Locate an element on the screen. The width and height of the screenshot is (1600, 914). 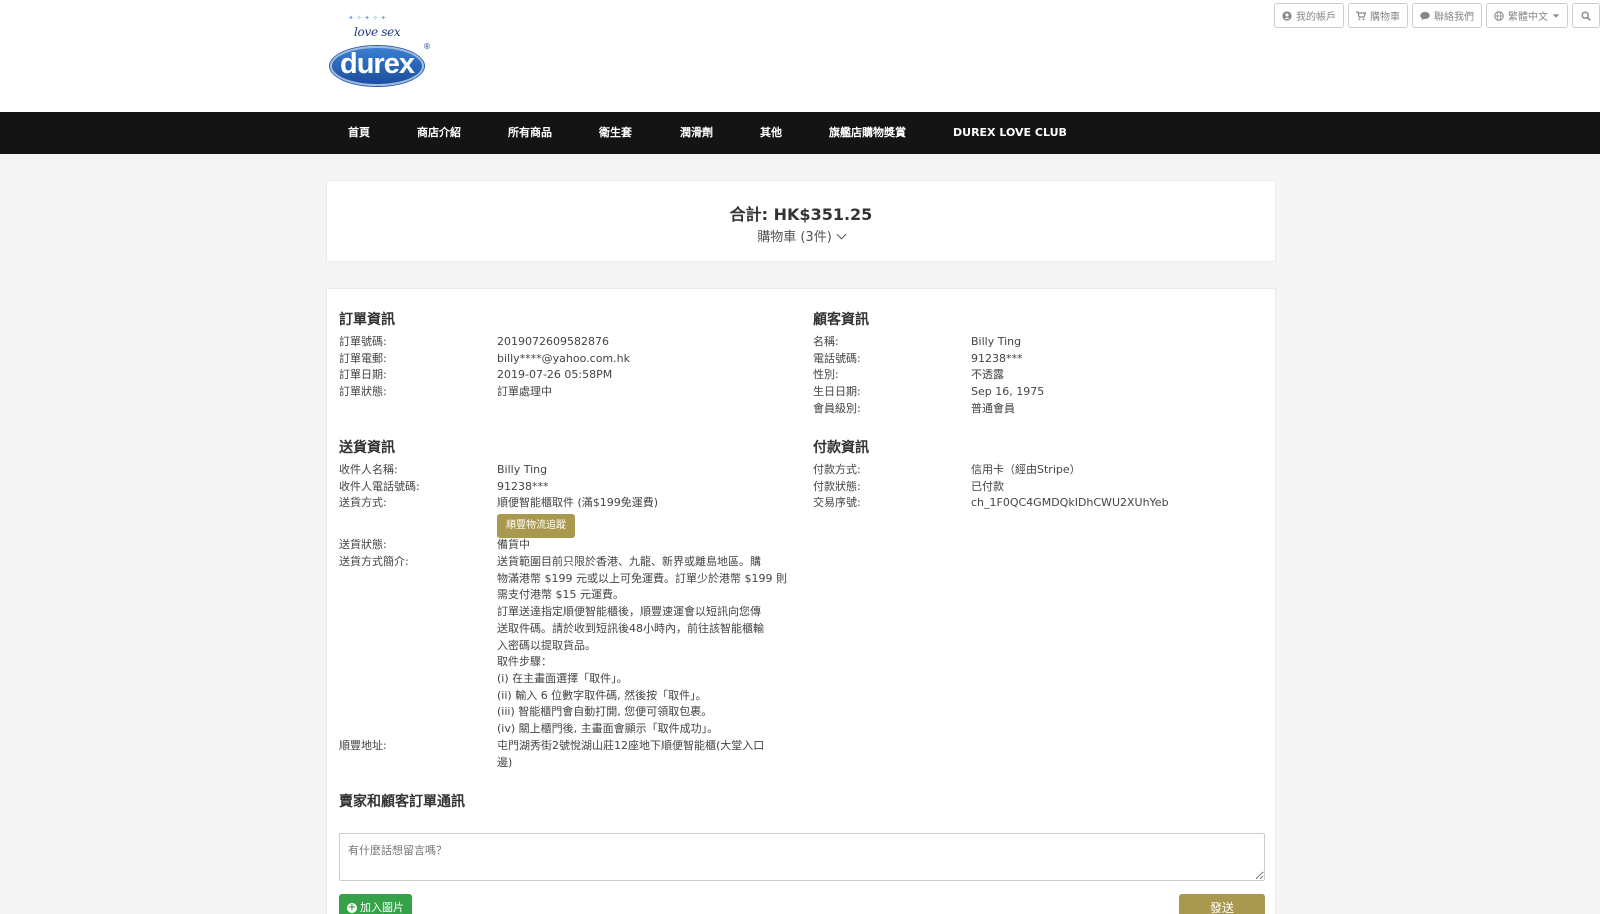
nav-others: 其他 is located at coordinates (771, 133).